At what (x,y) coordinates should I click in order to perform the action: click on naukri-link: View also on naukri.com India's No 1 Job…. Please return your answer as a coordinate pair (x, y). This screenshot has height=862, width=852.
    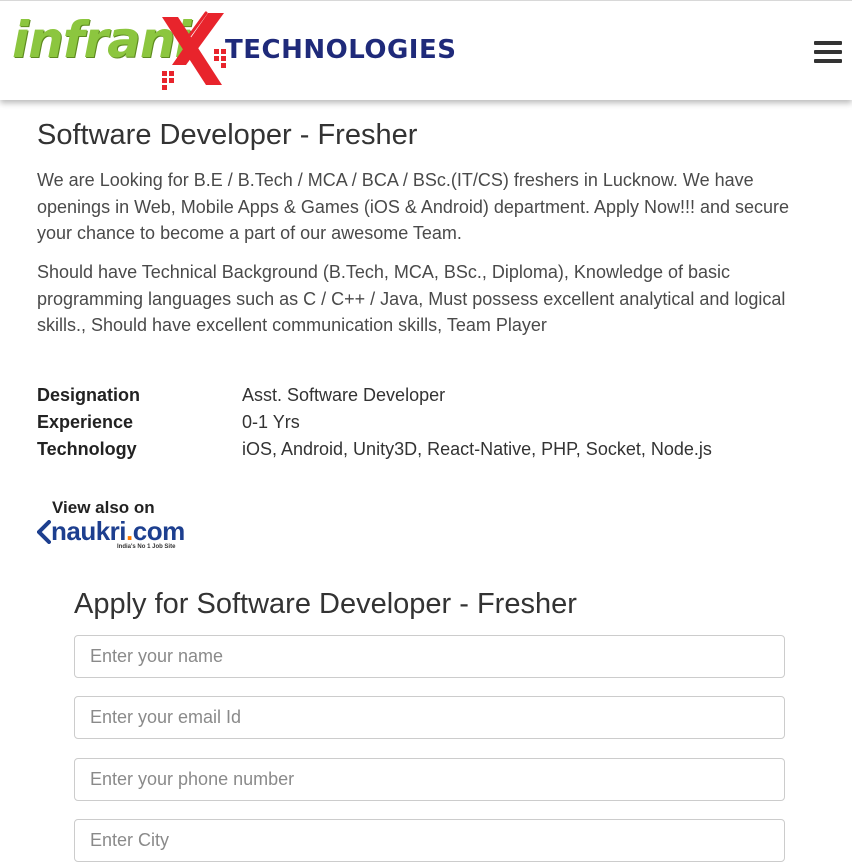
    Looking at the image, I should click on (127, 526).